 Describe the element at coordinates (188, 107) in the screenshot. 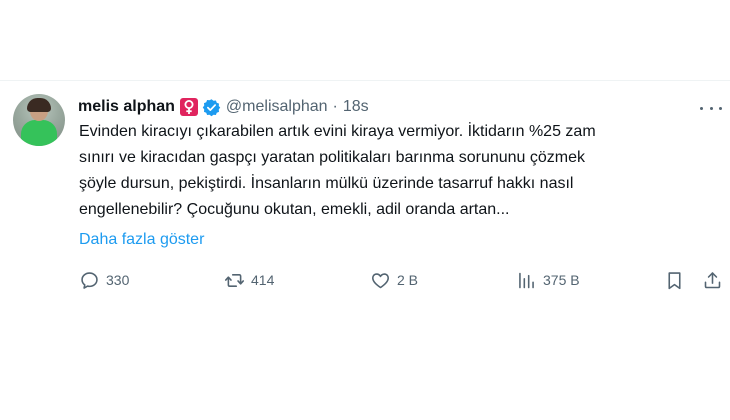

I see `female-sign-icon` at that location.